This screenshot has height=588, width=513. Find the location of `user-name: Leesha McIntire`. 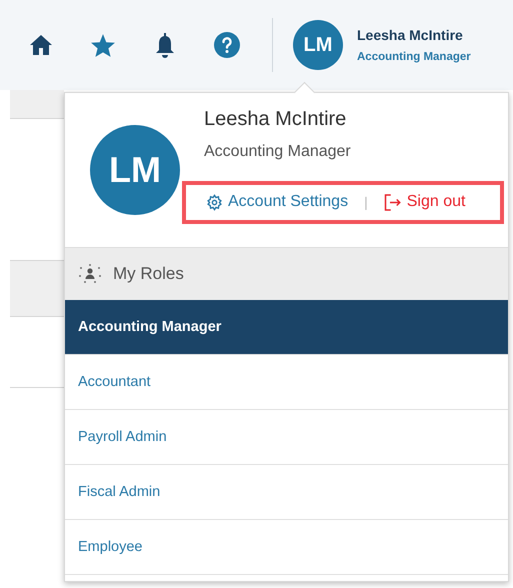

user-name: Leesha McIntire is located at coordinates (410, 35).